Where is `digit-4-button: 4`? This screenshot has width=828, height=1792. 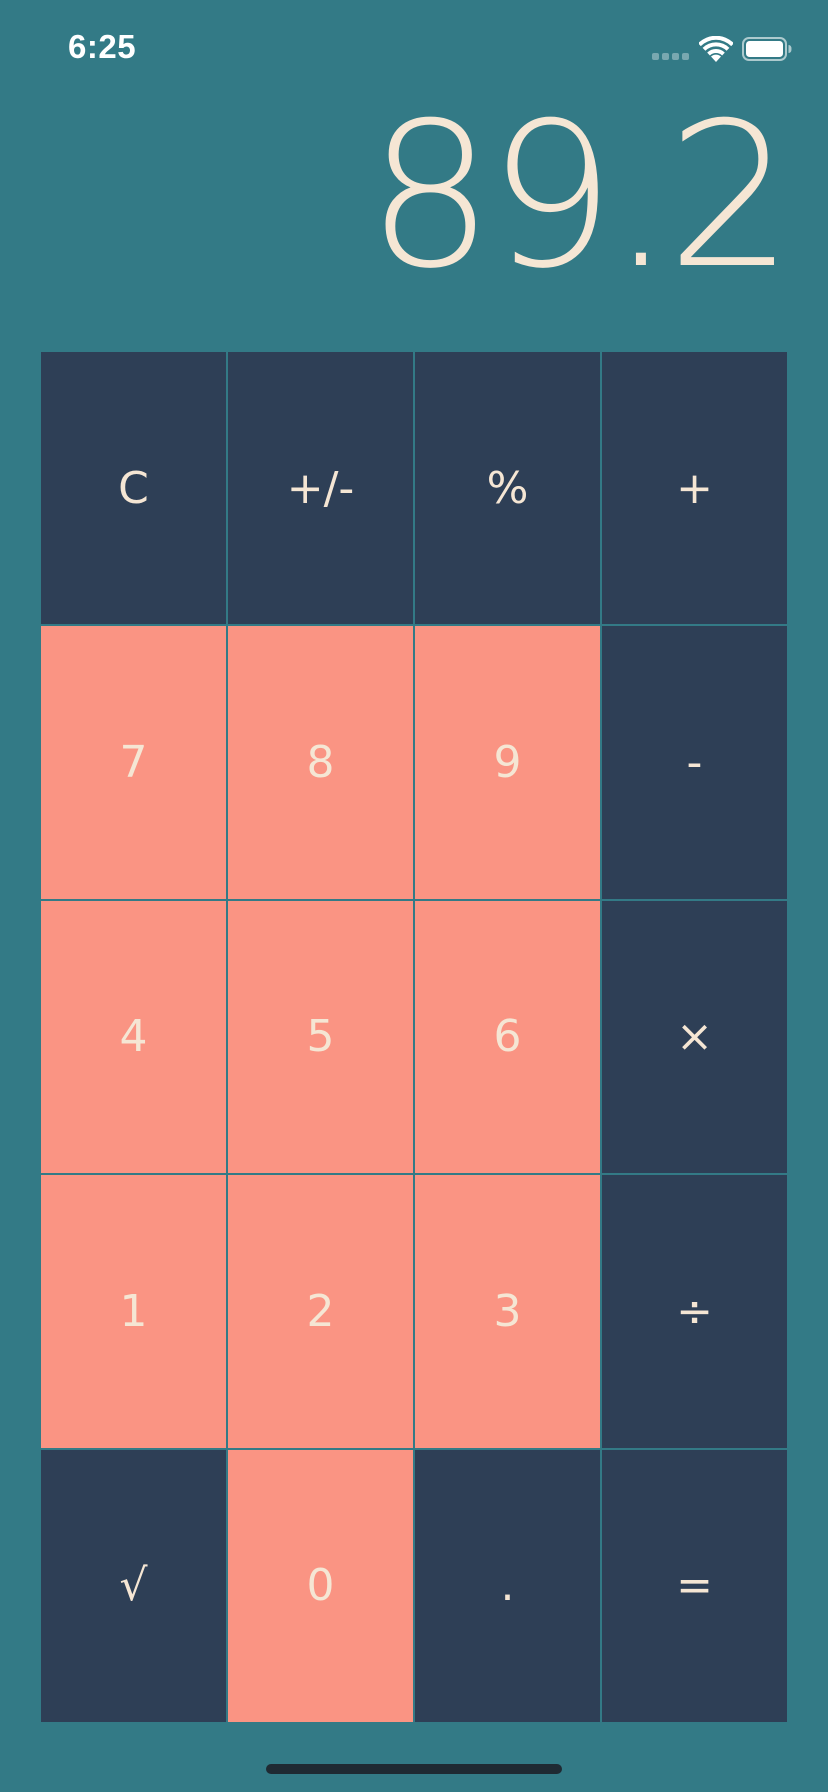 digit-4-button: 4 is located at coordinates (133, 1037).